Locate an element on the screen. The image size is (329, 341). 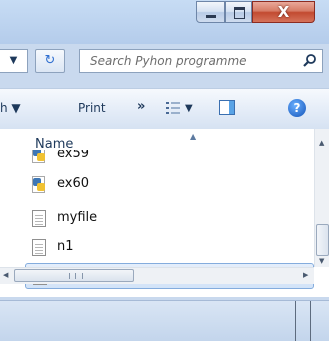
address-dropdown-button: ▼ is located at coordinates (14, 61).